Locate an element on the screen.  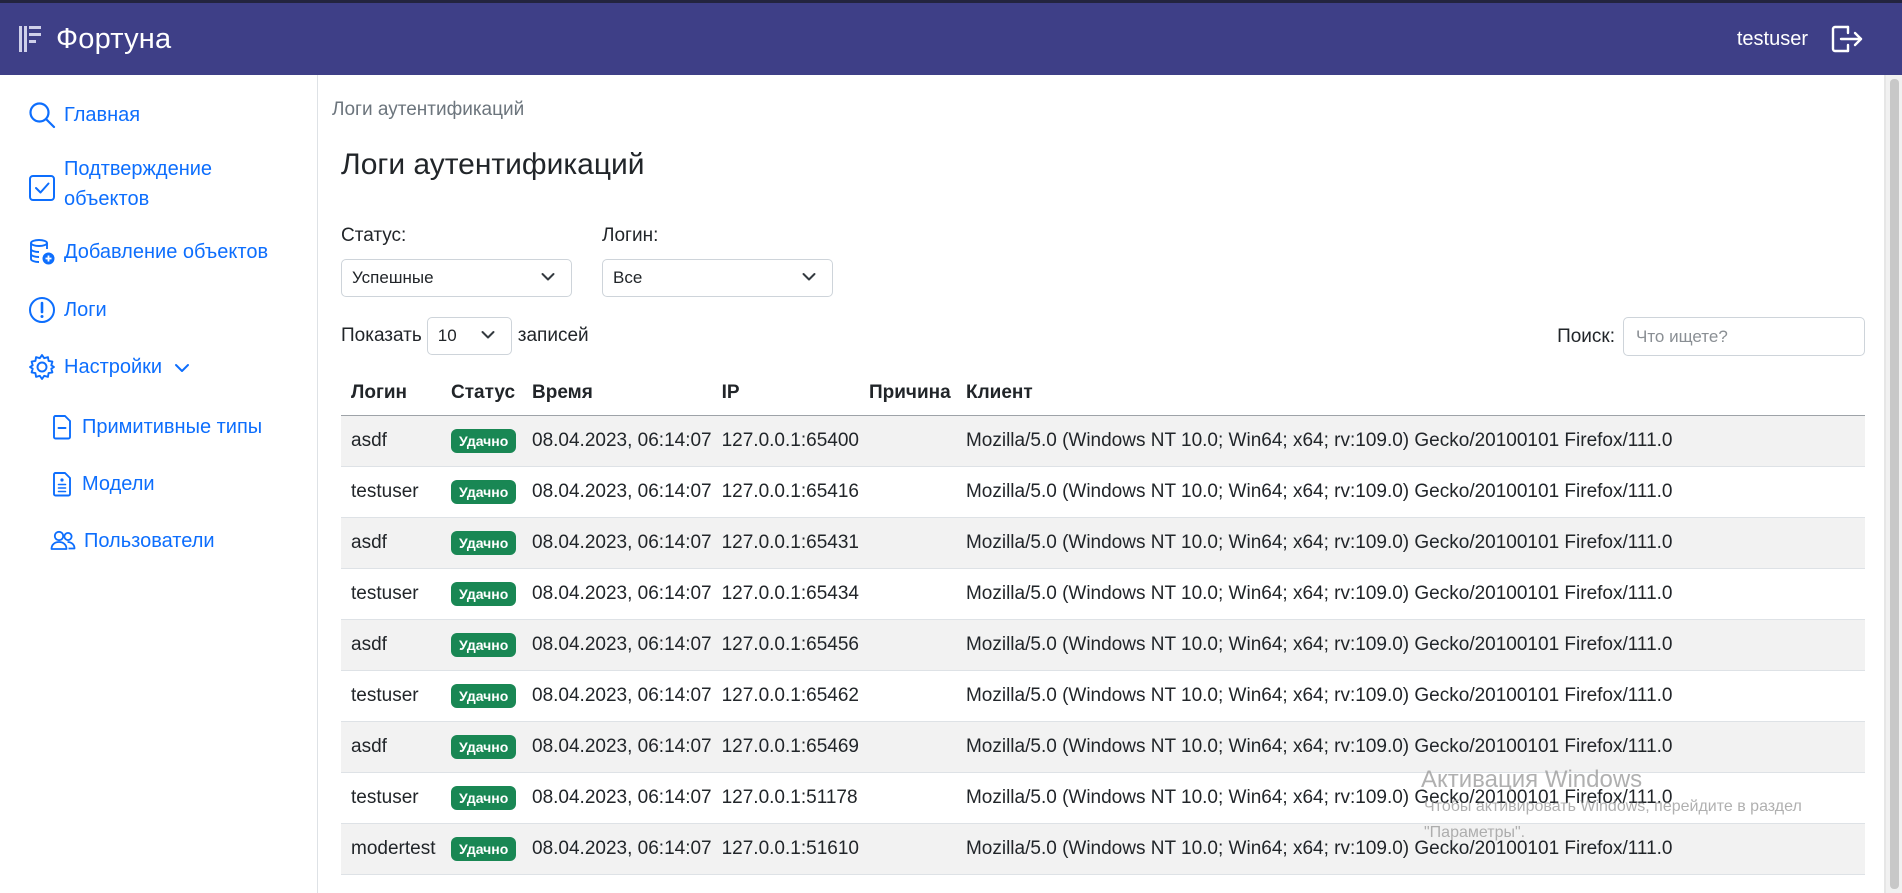
status-filter-select: Успешные is located at coordinates (456, 278).